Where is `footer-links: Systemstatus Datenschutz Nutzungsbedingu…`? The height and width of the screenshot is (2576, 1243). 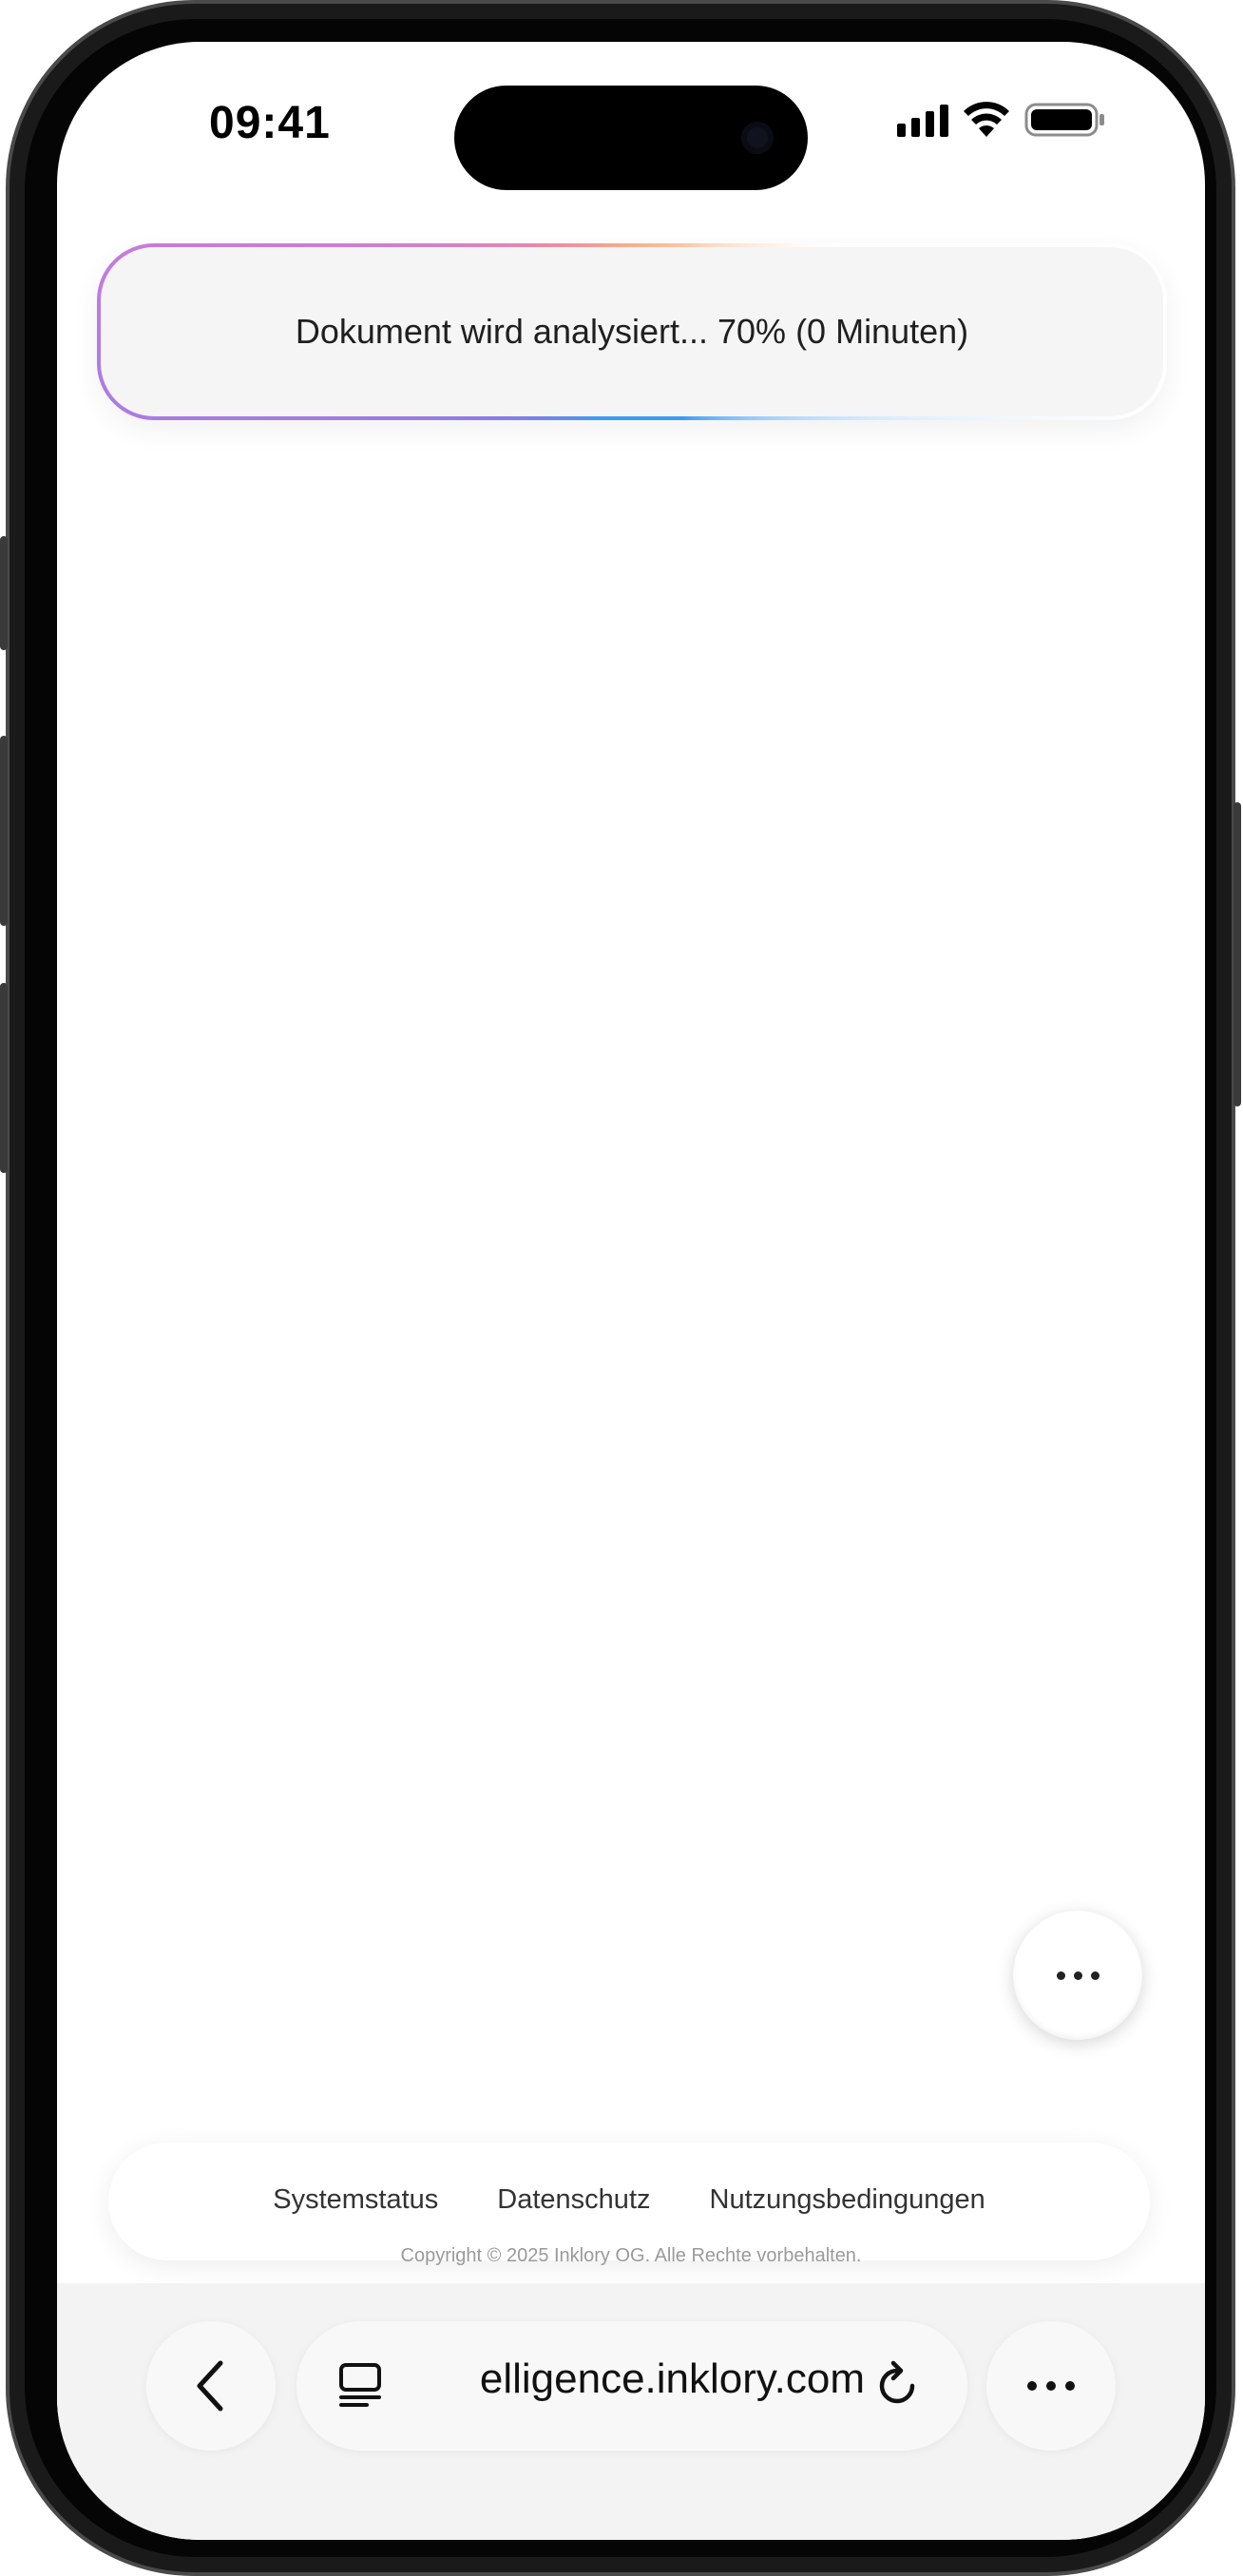
footer-links: Systemstatus Datenschutz Nutzungsbedingu… is located at coordinates (629, 2200).